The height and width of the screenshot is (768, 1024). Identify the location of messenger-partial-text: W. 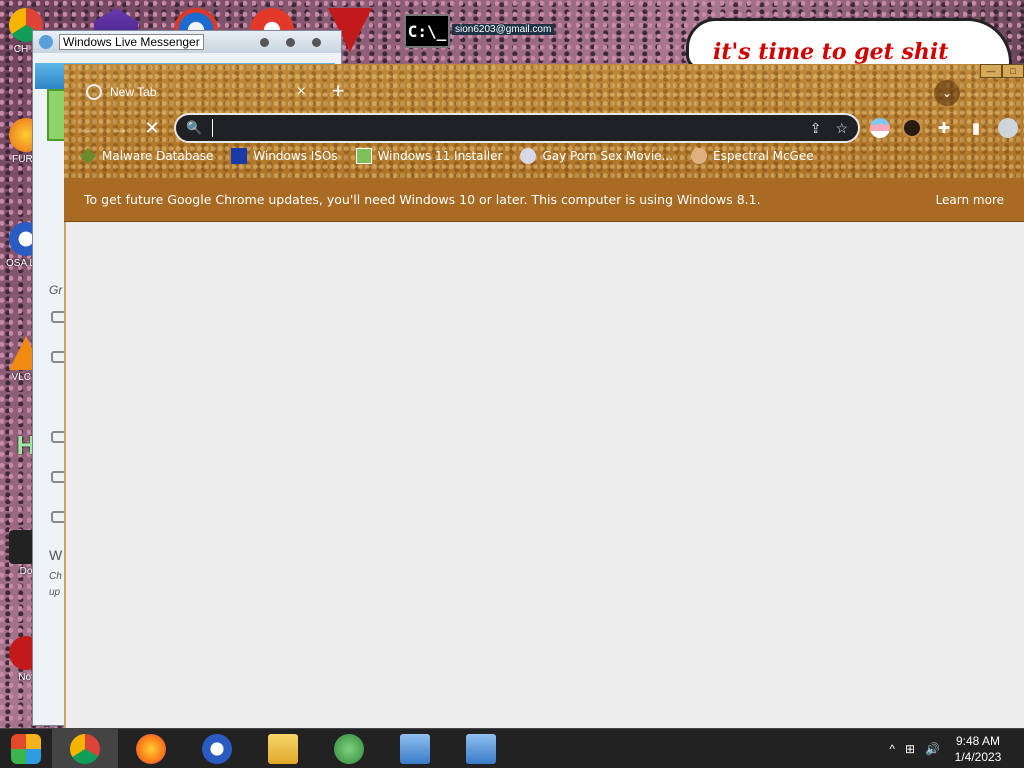
(56, 555).